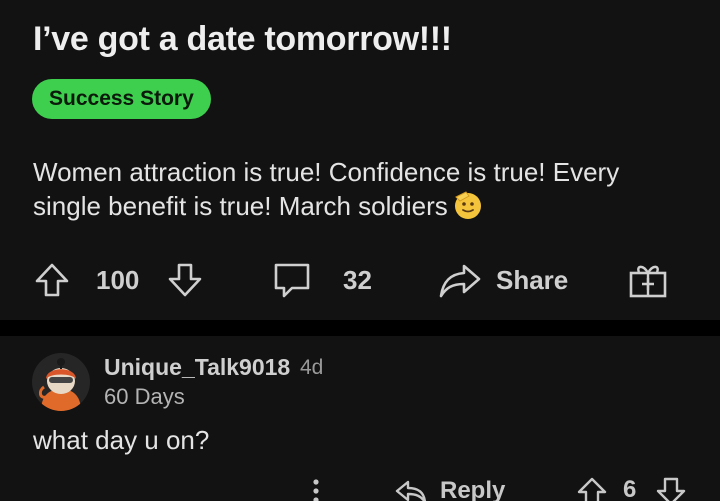 The image size is (720, 501). I want to click on comment-body: what day u on?, so click(121, 440).